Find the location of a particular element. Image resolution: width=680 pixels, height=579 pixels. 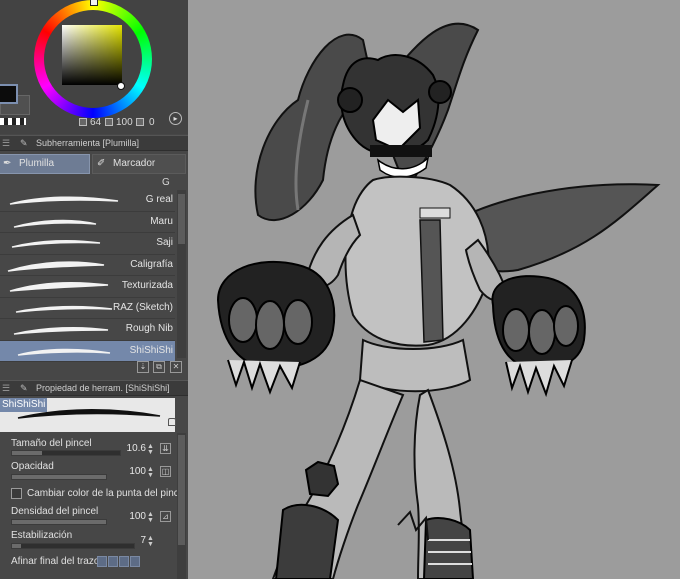

brush-density-spinner: ▲ ▼ is located at coordinates (150, 517).